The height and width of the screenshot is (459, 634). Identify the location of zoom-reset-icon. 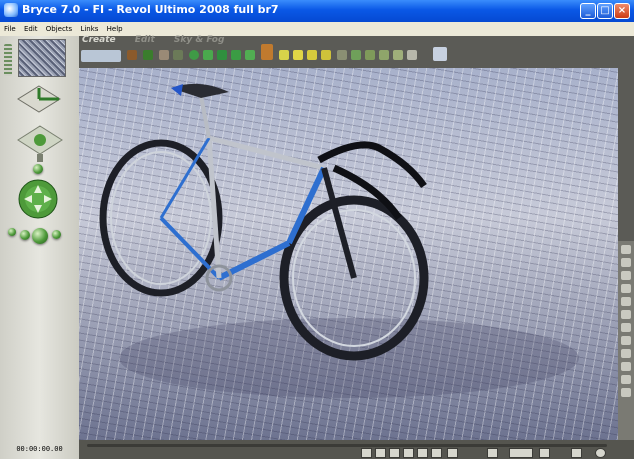
(56, 234).